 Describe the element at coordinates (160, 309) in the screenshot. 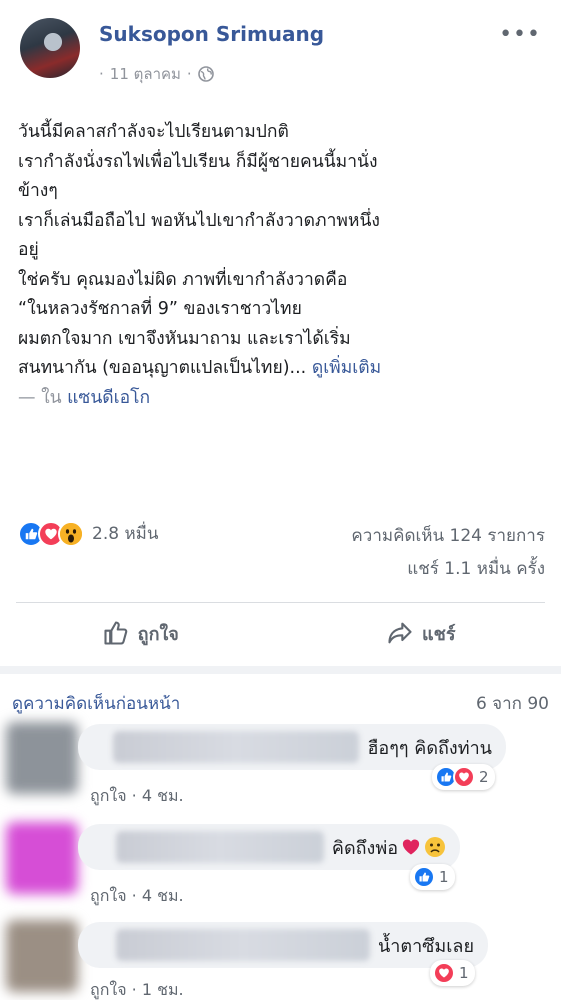

I see `post-line: “ในหลวงรัชกาลที่ 9” ของเราชาวไทย` at that location.